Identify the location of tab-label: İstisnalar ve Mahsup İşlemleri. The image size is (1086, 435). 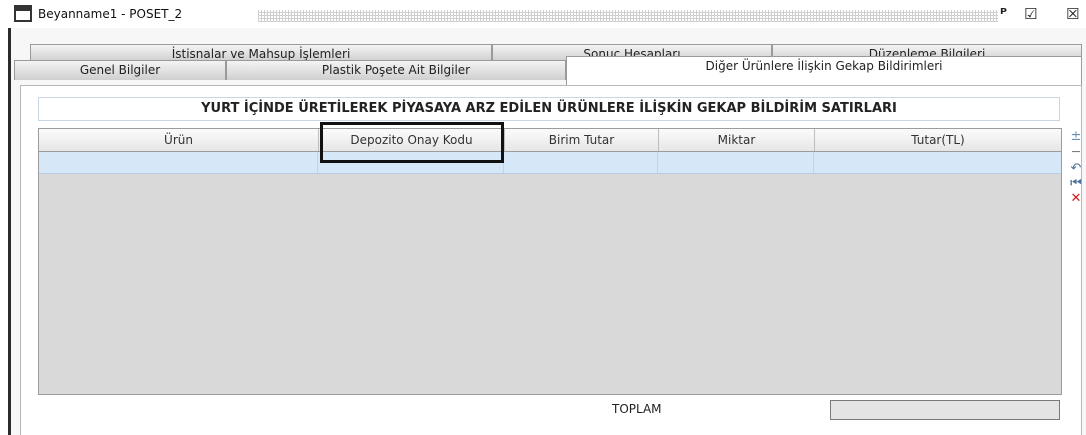
(261, 54).